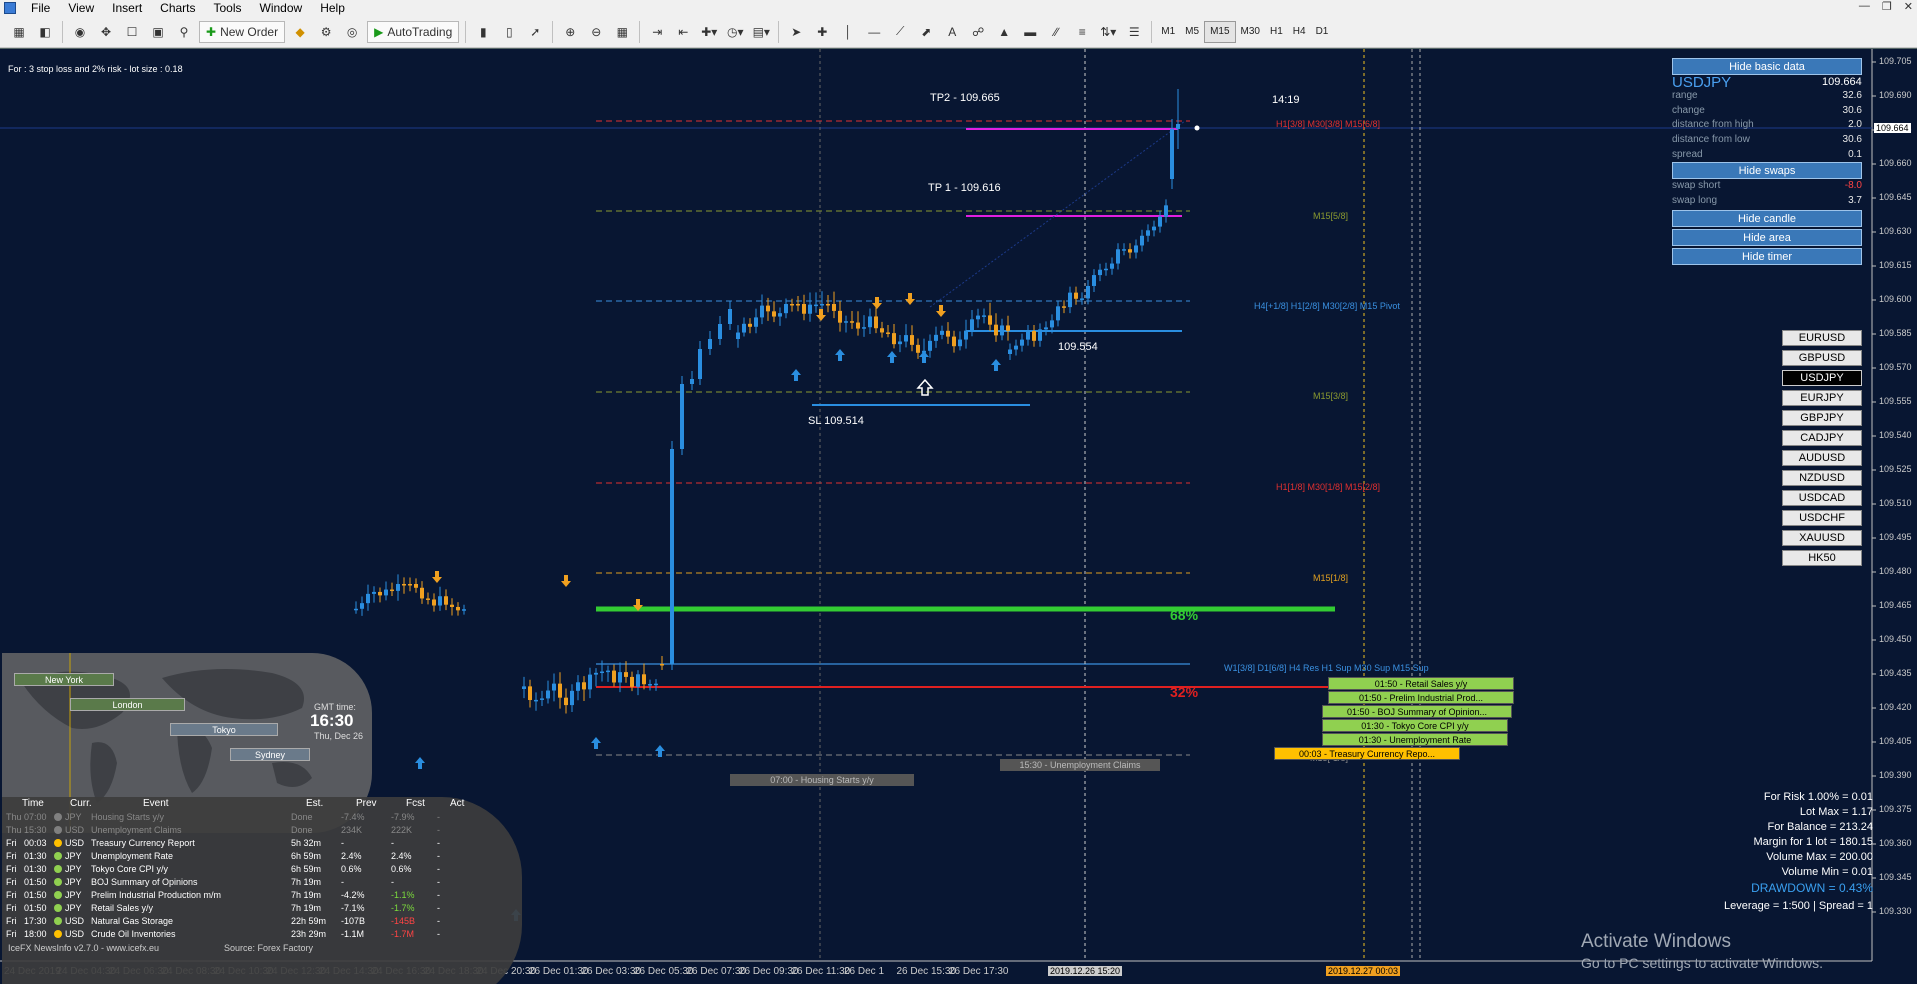  Describe the element at coordinates (177, 8) in the screenshot. I see `menu-charts: Charts` at that location.